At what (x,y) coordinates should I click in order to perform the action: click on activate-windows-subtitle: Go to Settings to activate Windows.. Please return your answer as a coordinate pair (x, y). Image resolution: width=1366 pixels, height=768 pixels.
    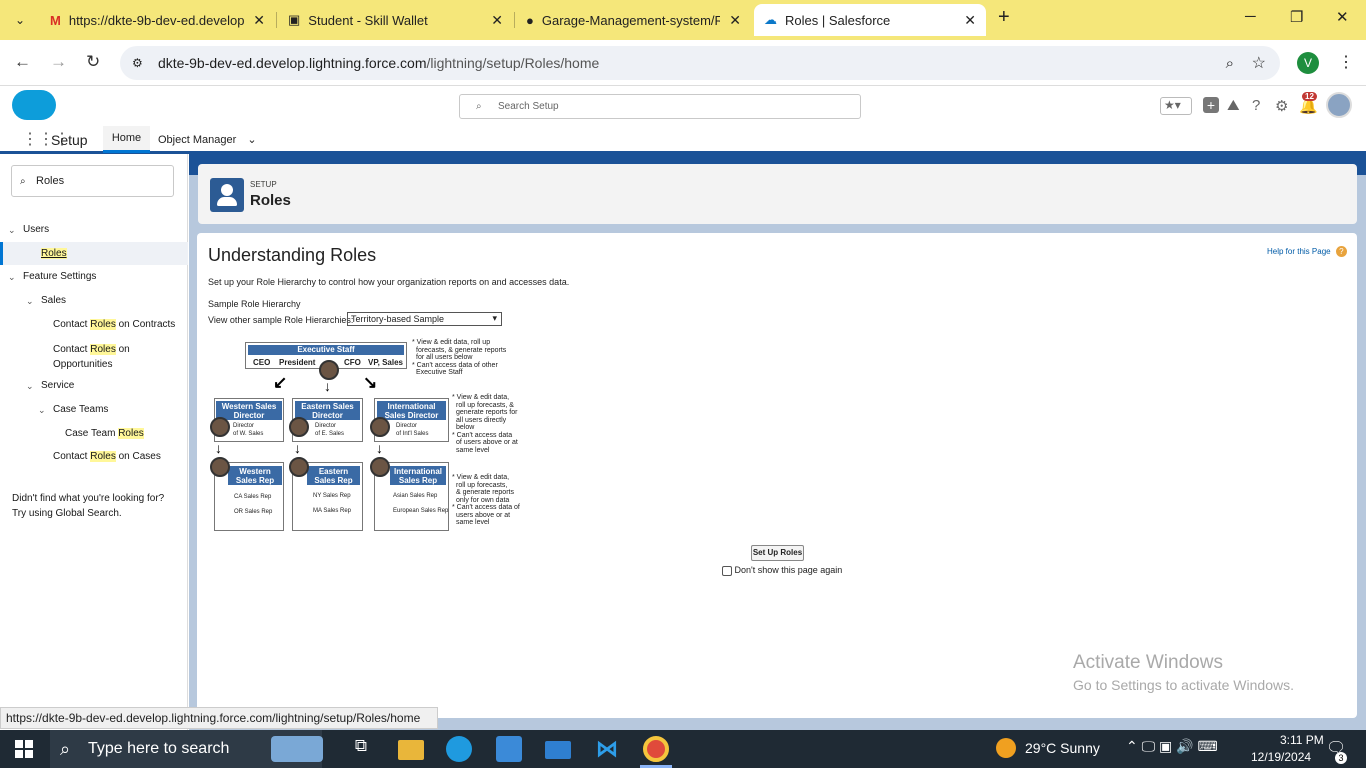
    Looking at the image, I should click on (1183, 685).